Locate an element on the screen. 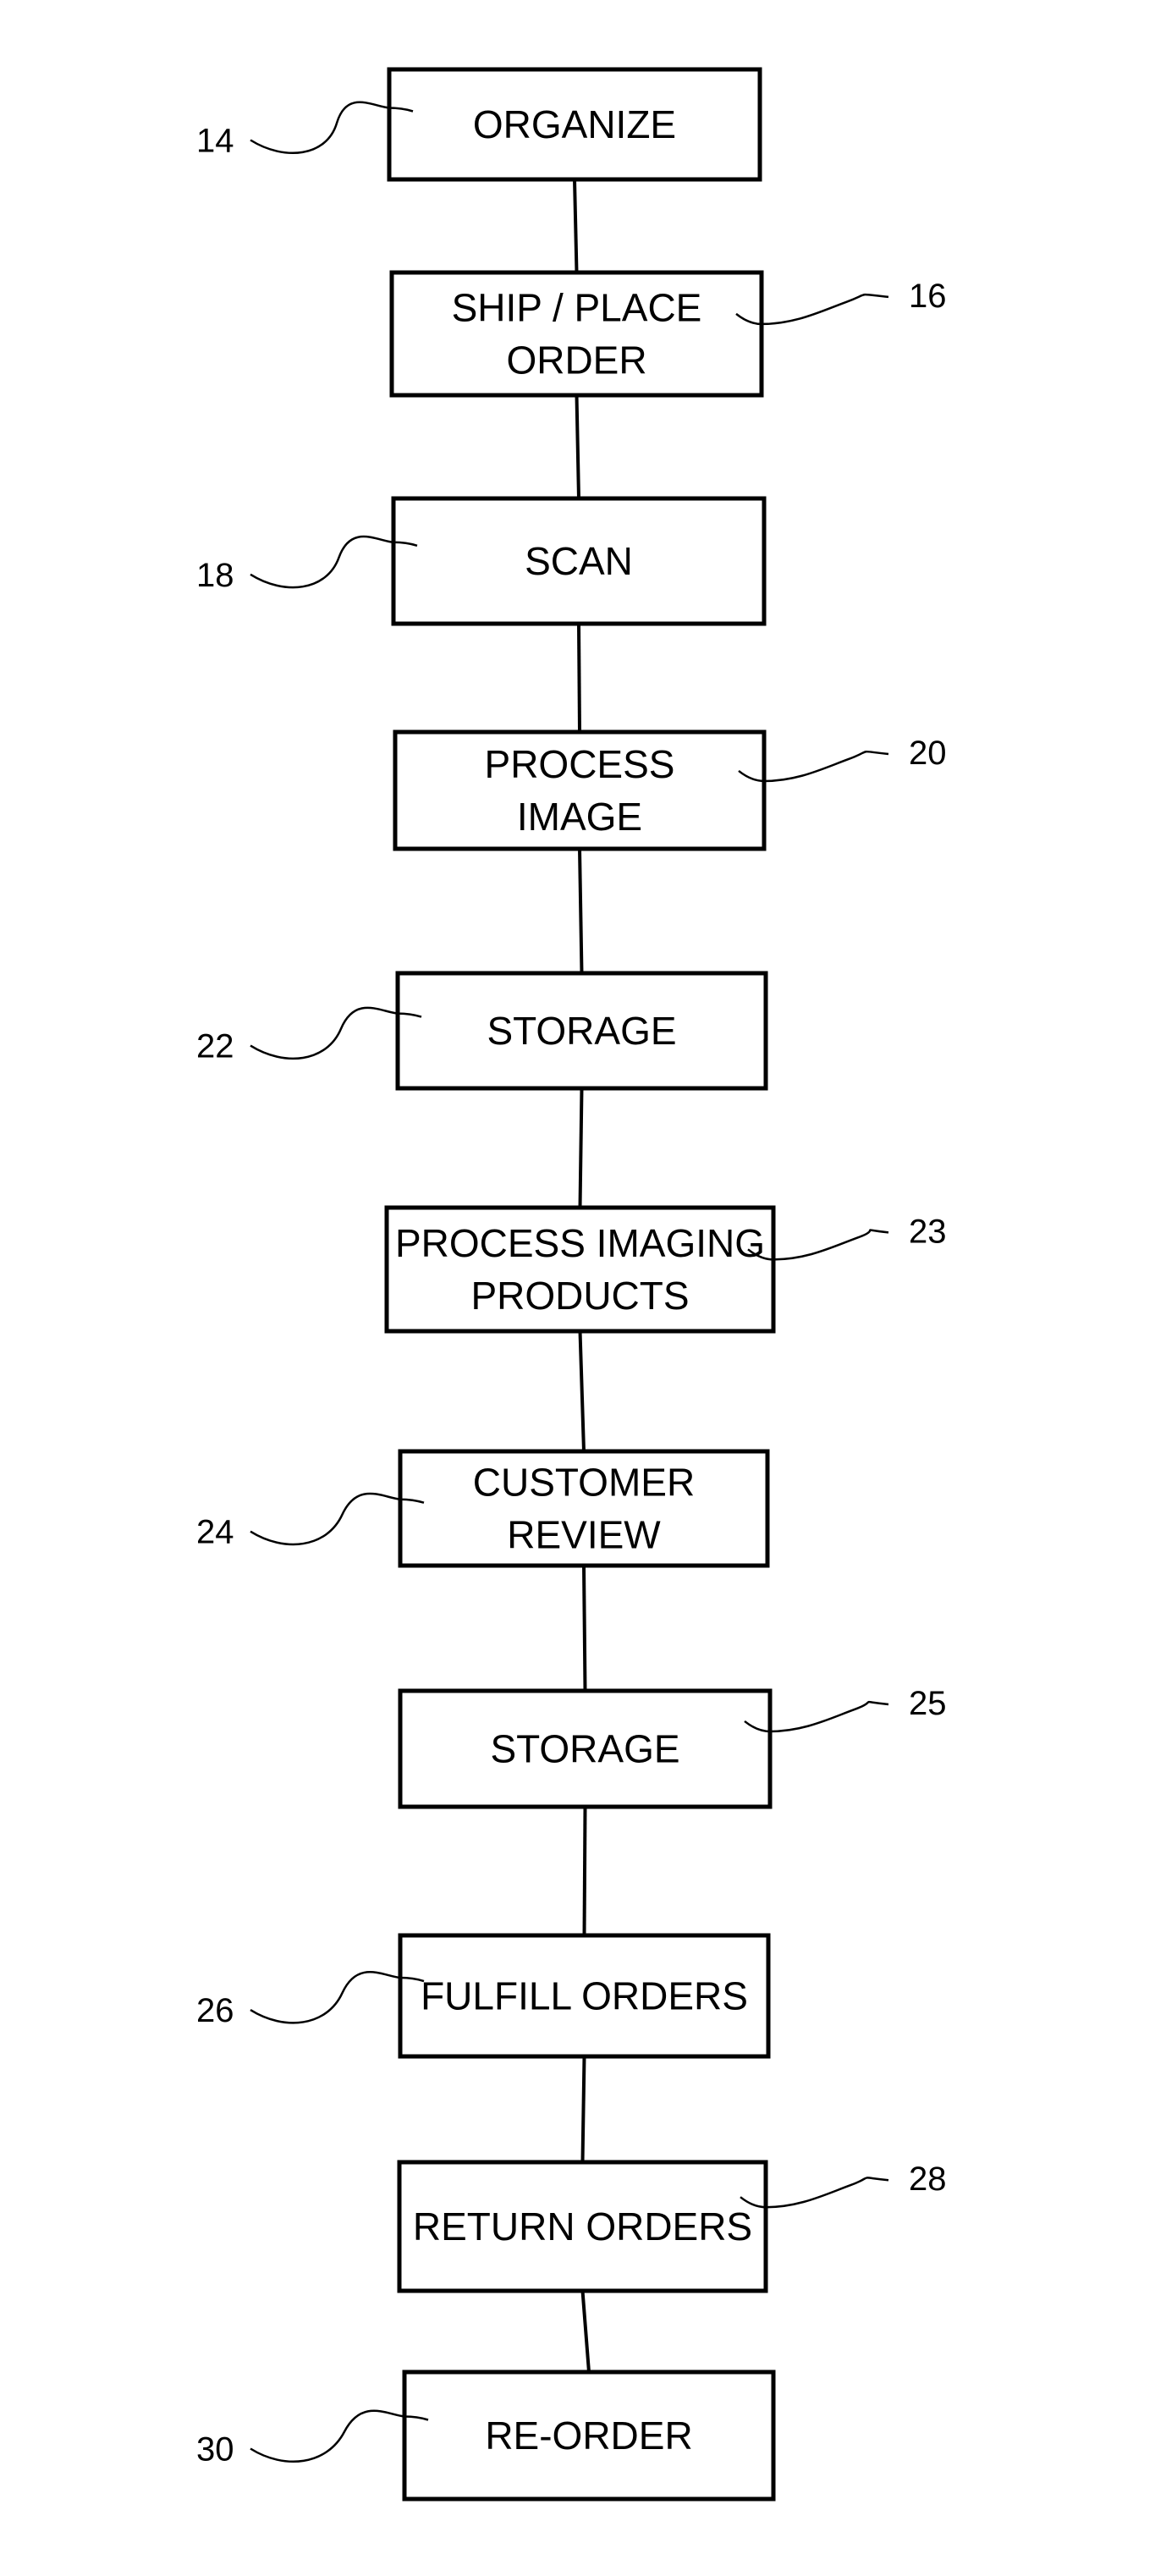 Image resolution: width=1155 pixels, height=2576 pixels. reference-numeral: 16 is located at coordinates (928, 296).